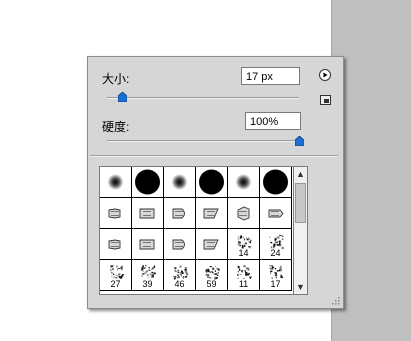 This screenshot has height=341, width=411. Describe the element at coordinates (180, 275) in the screenshot. I see `brush-preset-21: 46` at that location.